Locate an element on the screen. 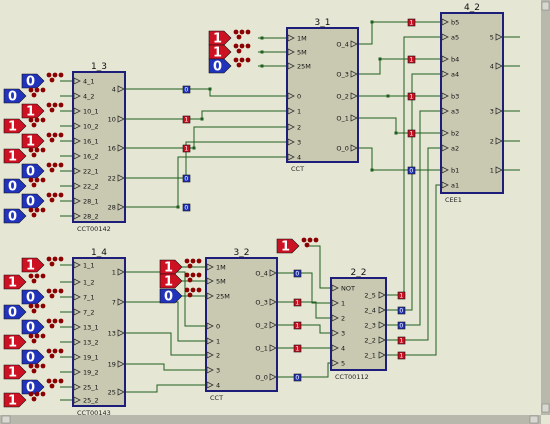 The image size is (550, 424). pin-label: 2_3 is located at coordinates (370, 326).